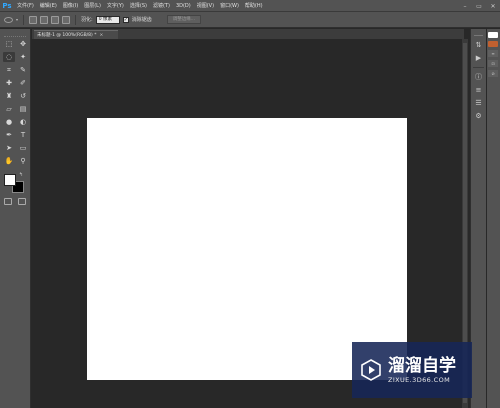 This screenshot has height=408, width=500. Describe the element at coordinates (479, 45) in the screenshot. I see `history-panel-icon: ⇅` at that location.